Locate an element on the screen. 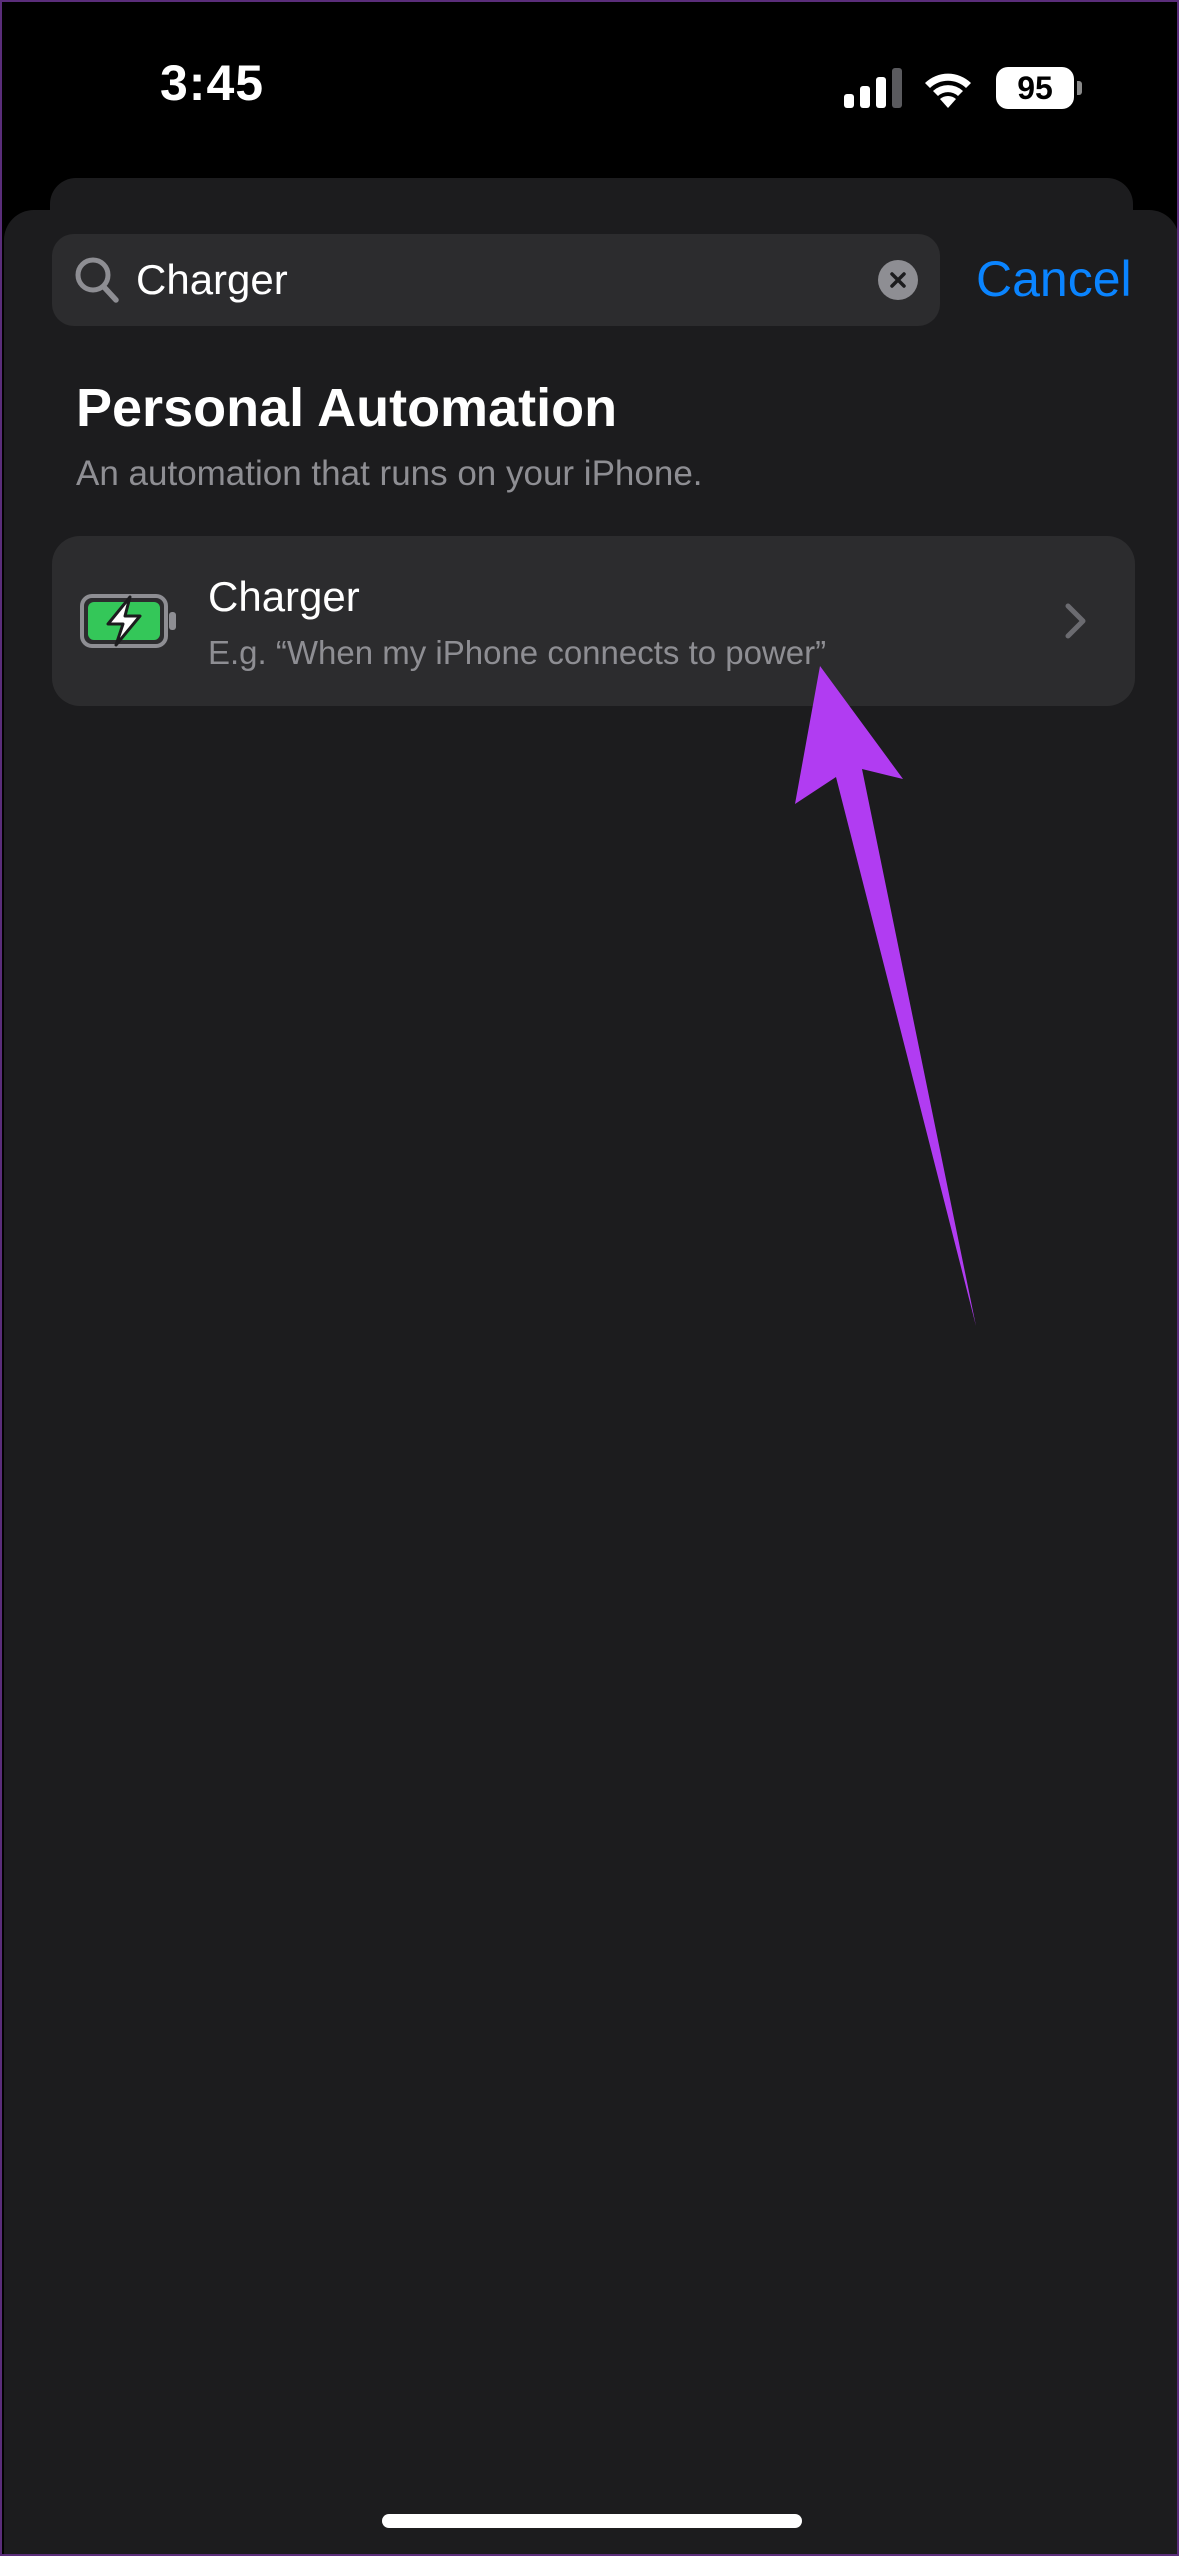  home-indicator is located at coordinates (592, 2521).